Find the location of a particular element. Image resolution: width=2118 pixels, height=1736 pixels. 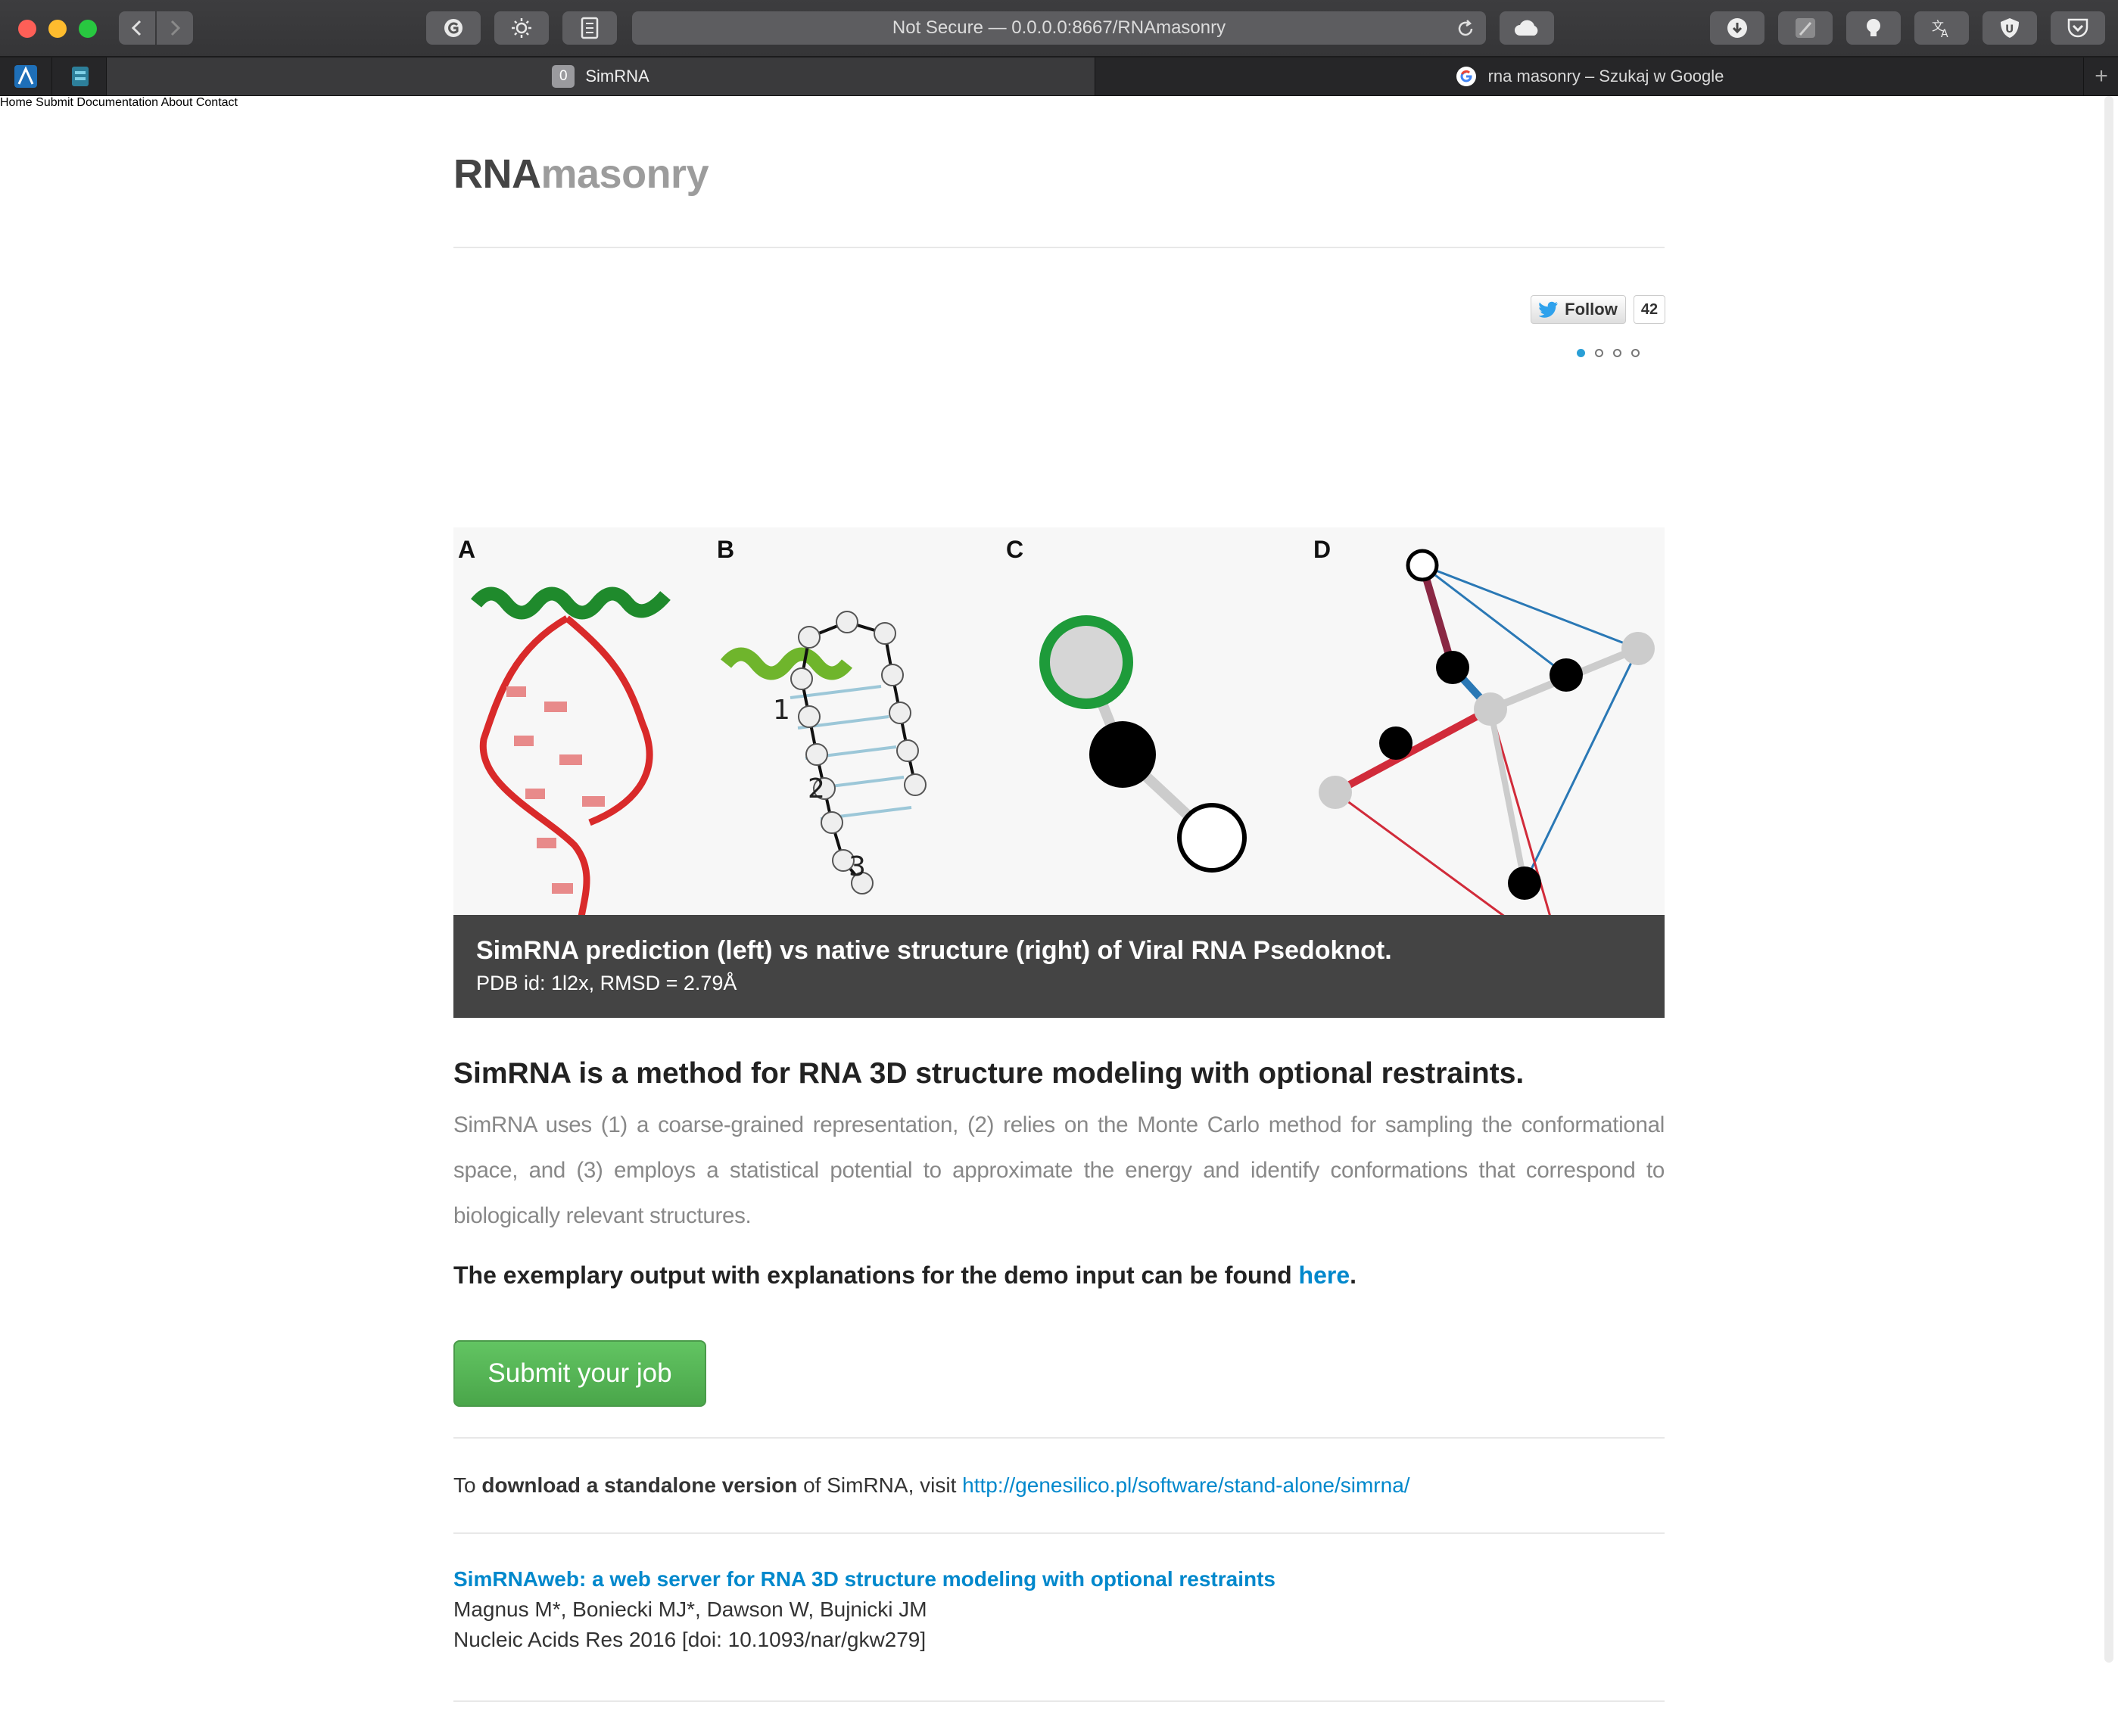

pocket-extension-button is located at coordinates (2078, 28).